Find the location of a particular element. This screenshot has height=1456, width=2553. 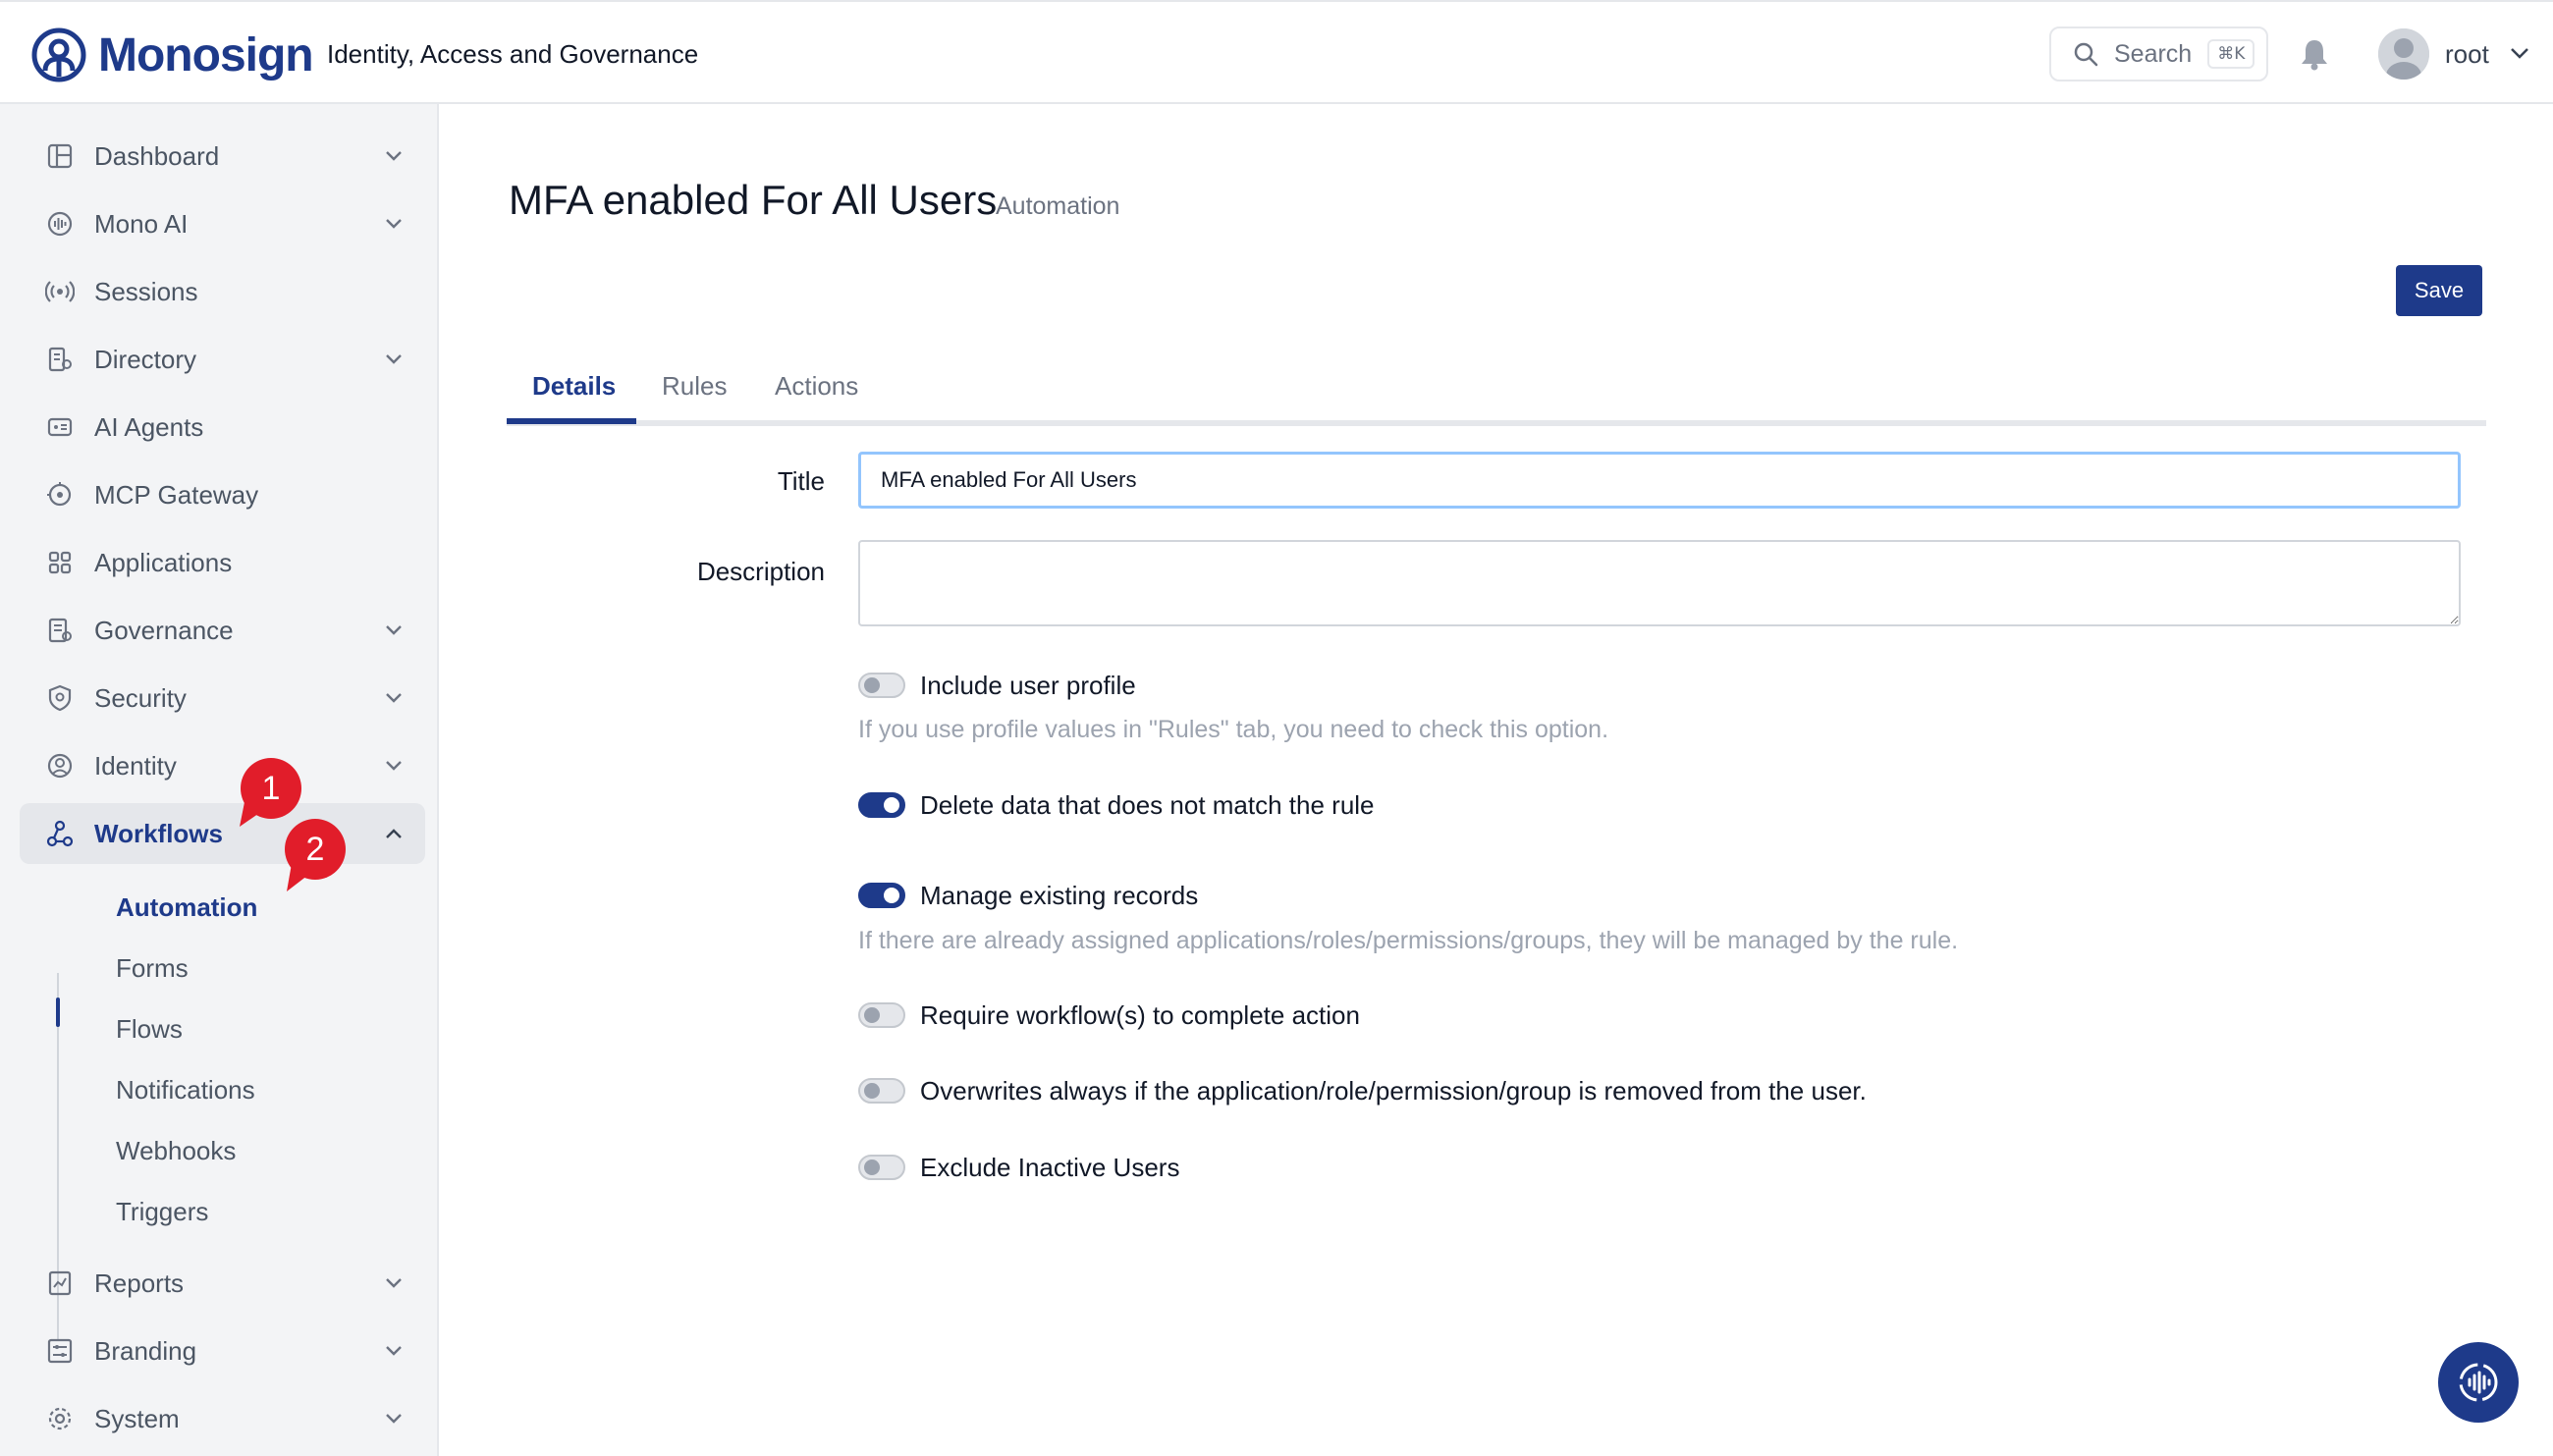

mcp-gateway-icon is located at coordinates (59, 494).